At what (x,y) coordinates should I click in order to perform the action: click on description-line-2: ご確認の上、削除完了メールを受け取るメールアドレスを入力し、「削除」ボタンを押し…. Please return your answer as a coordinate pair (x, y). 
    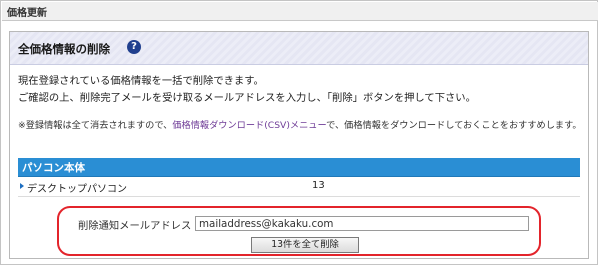
    Looking at the image, I should click on (247, 98).